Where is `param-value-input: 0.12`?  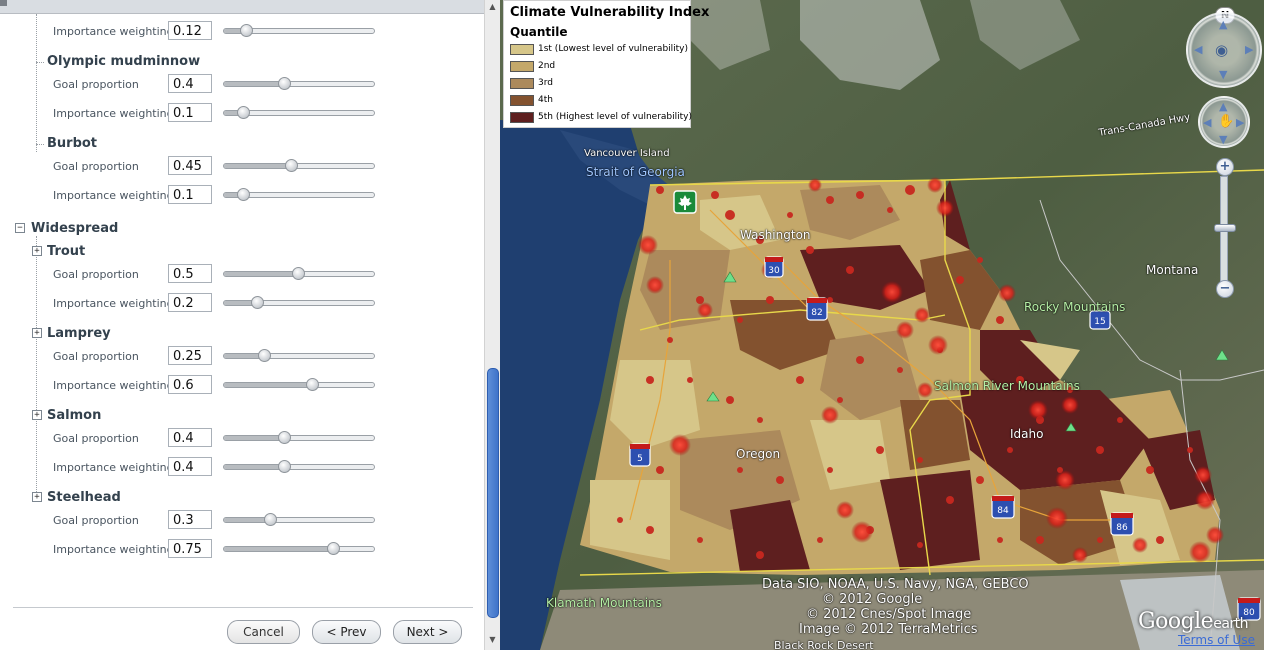 param-value-input: 0.12 is located at coordinates (190, 30).